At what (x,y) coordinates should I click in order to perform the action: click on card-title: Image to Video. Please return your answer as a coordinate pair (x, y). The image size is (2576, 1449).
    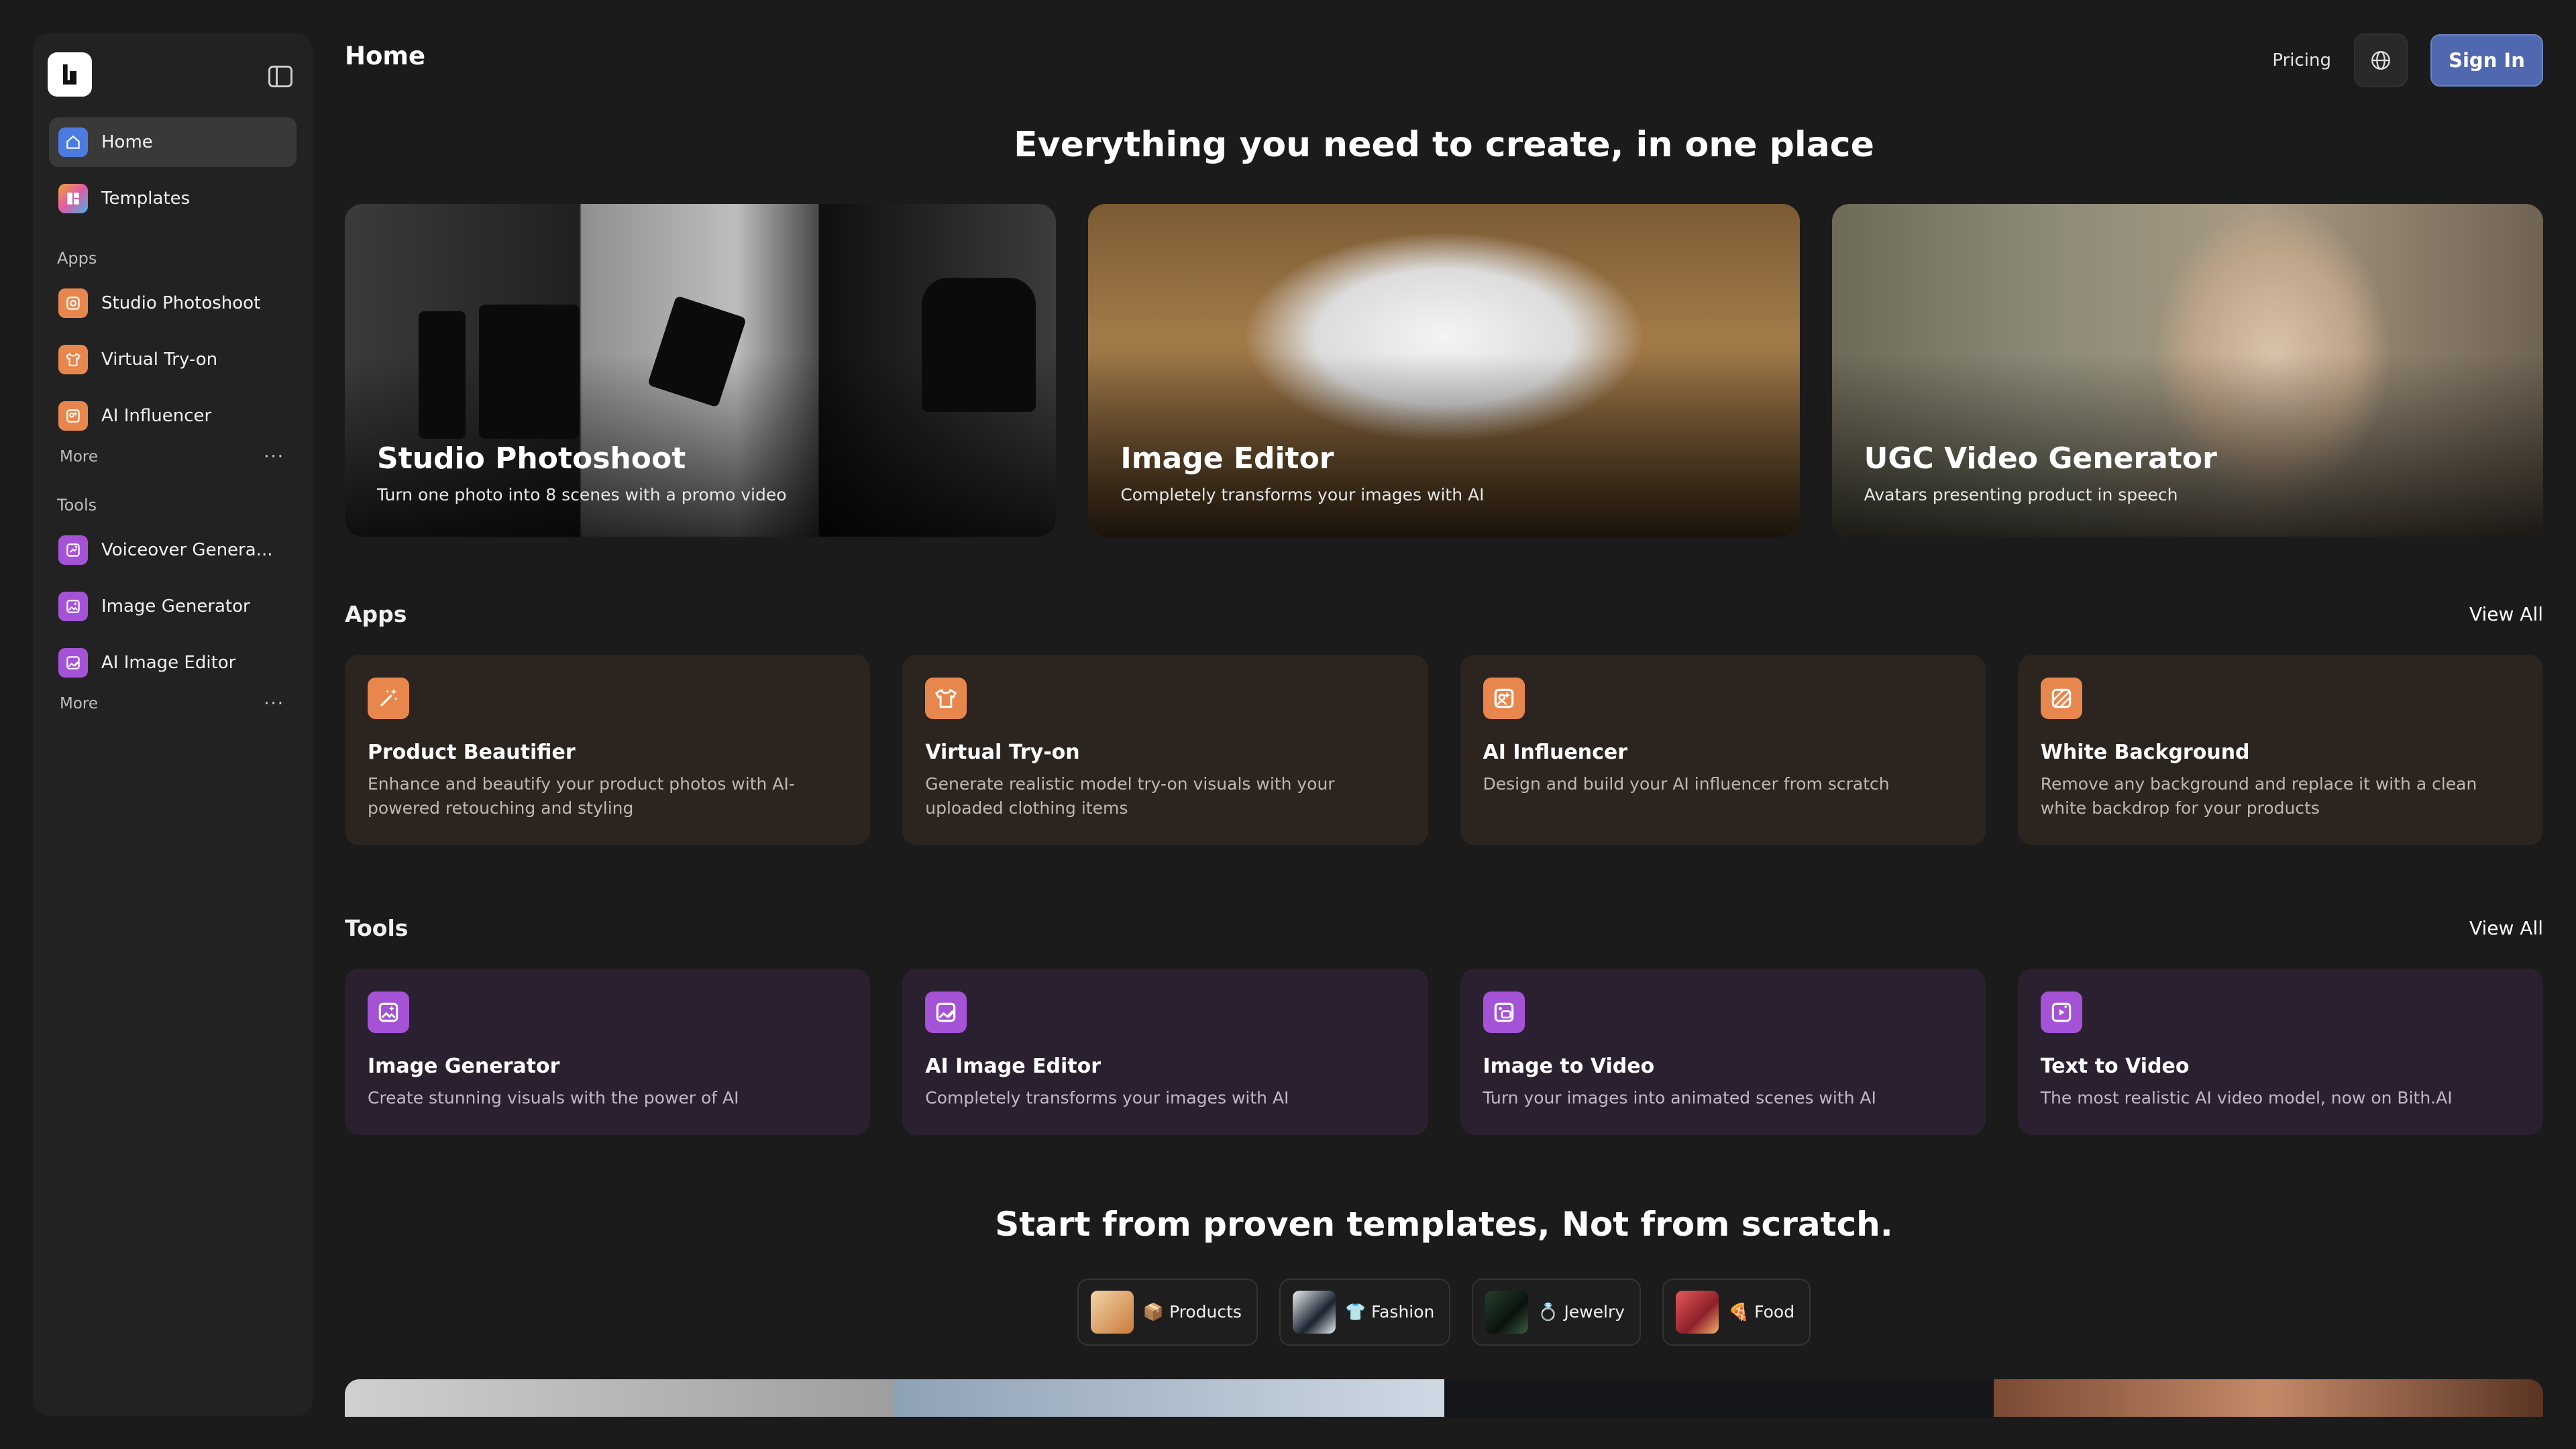
    Looking at the image, I should click on (1569, 1066).